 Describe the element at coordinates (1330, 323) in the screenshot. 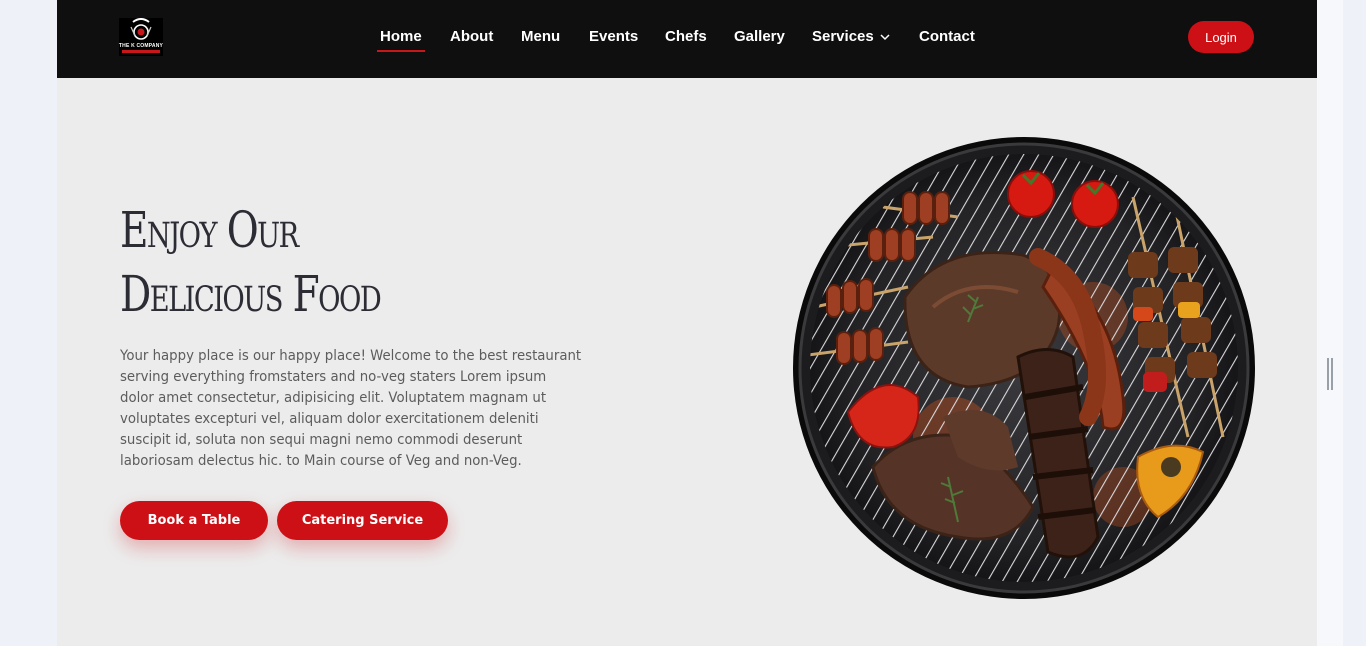

I see `right-gutter` at that location.